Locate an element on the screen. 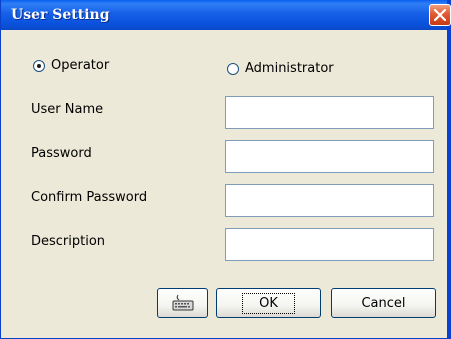  user-name-input is located at coordinates (329, 112).